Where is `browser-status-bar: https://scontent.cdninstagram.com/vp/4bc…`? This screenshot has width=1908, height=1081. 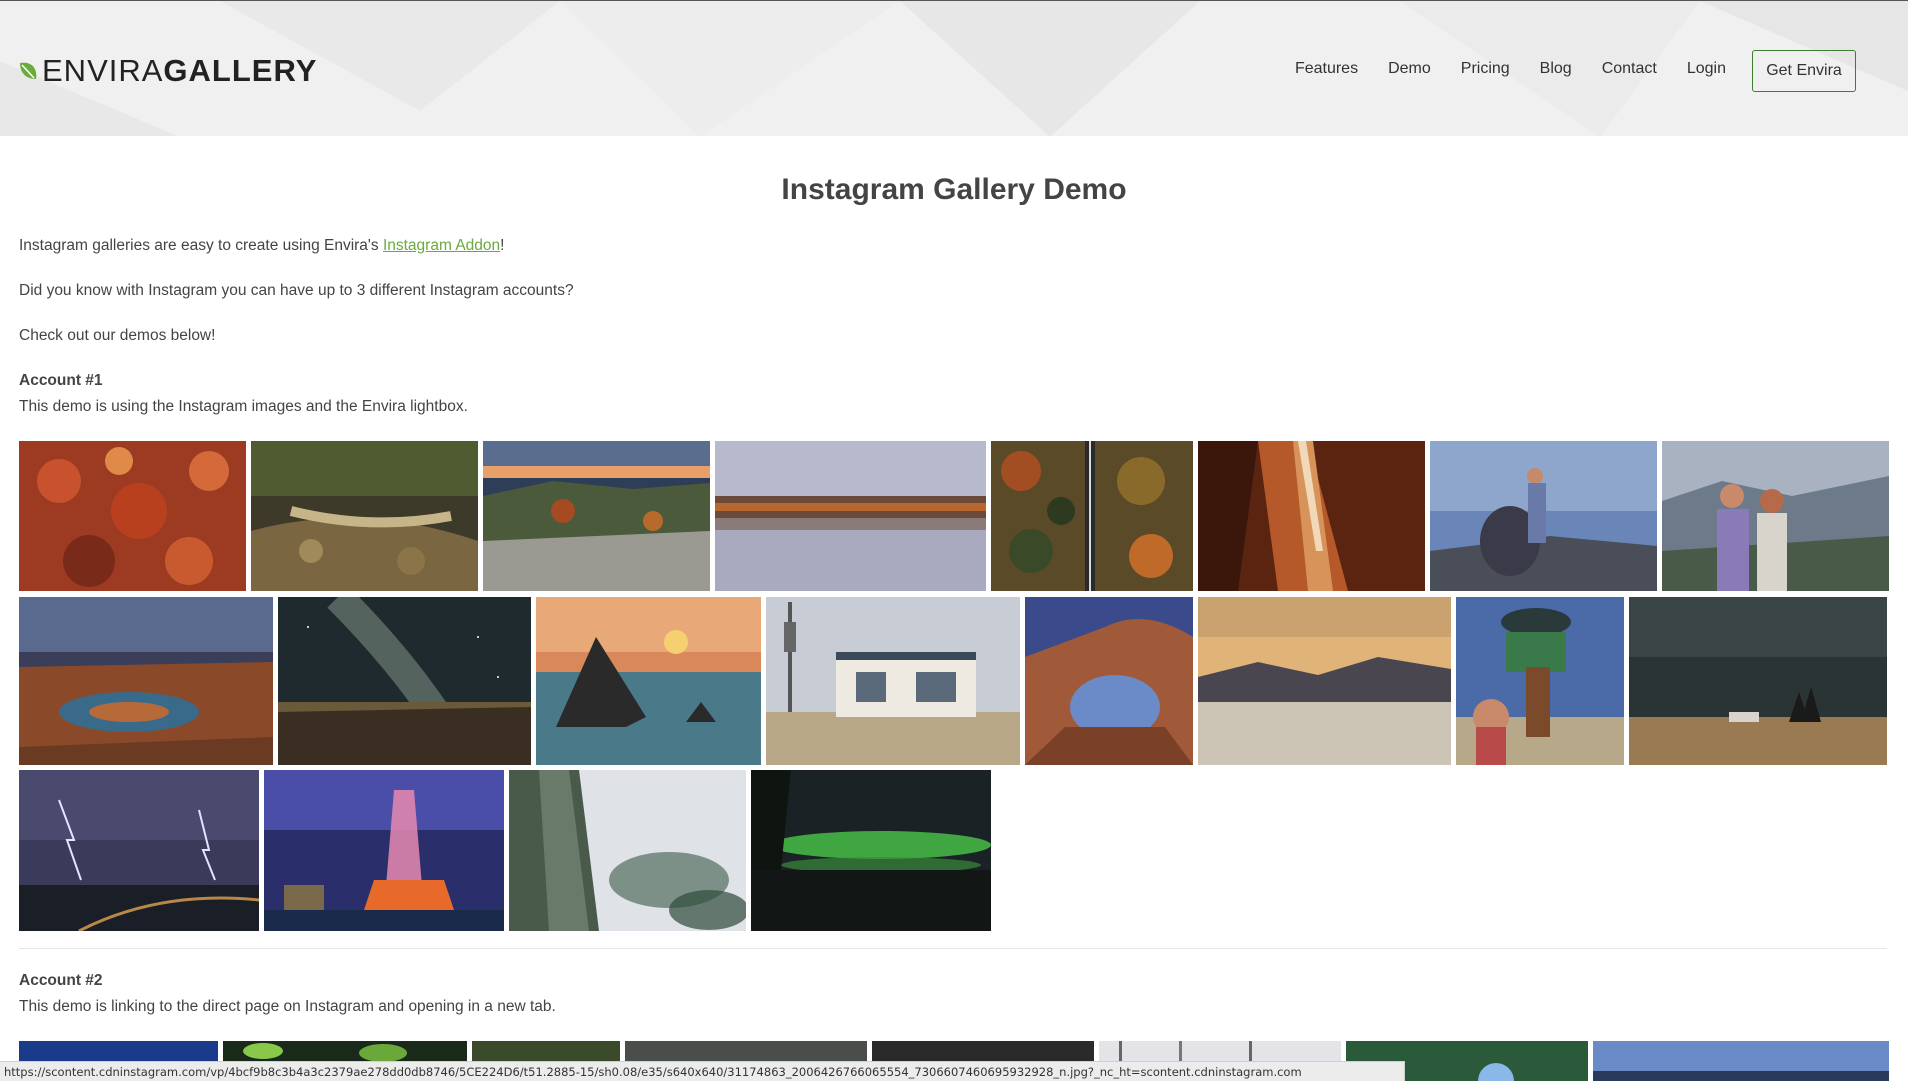 browser-status-bar: https://scontent.cdninstagram.com/vp/4bc… is located at coordinates (702, 1071).